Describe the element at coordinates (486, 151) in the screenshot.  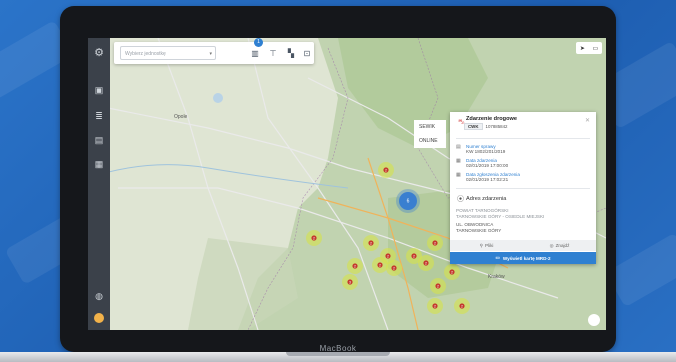
I see `field-value: KW 1802/201/2019` at that location.